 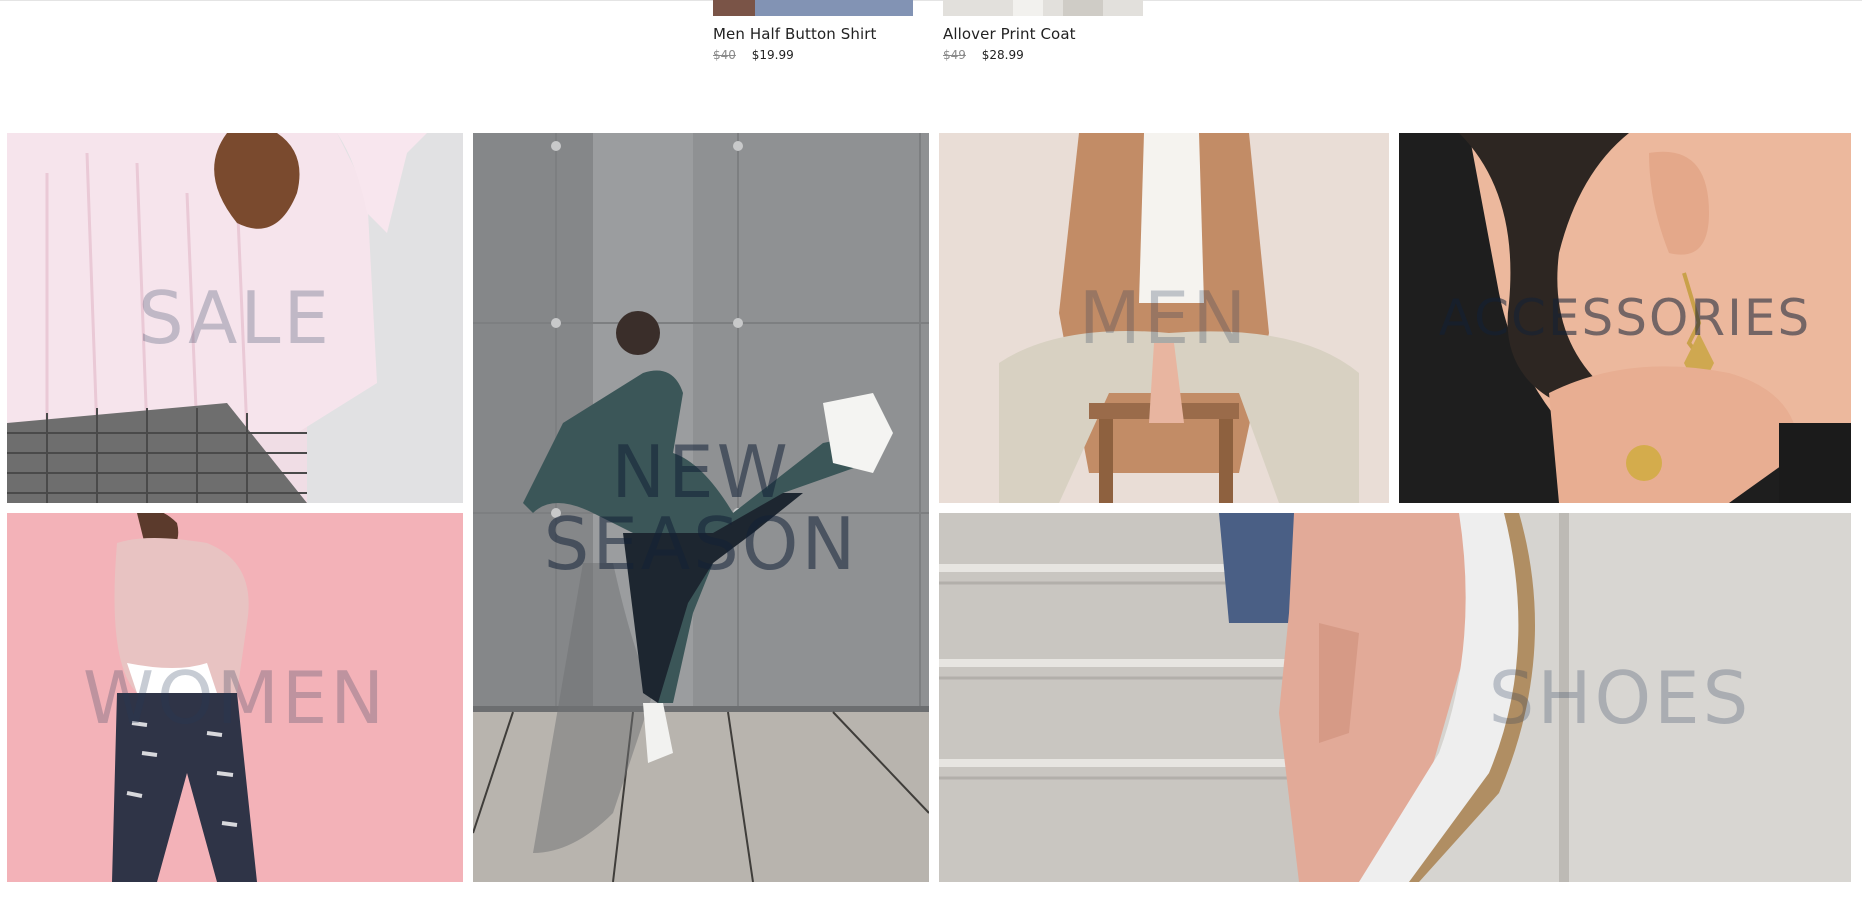 I want to click on product-name: Men Half Button Shirt, so click(x=813, y=34).